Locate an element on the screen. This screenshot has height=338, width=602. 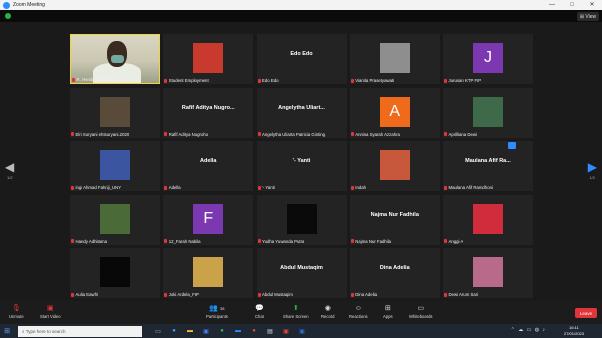
participant-name-label: Yudha Yuwanda Putra is located at coordinates (281, 241).